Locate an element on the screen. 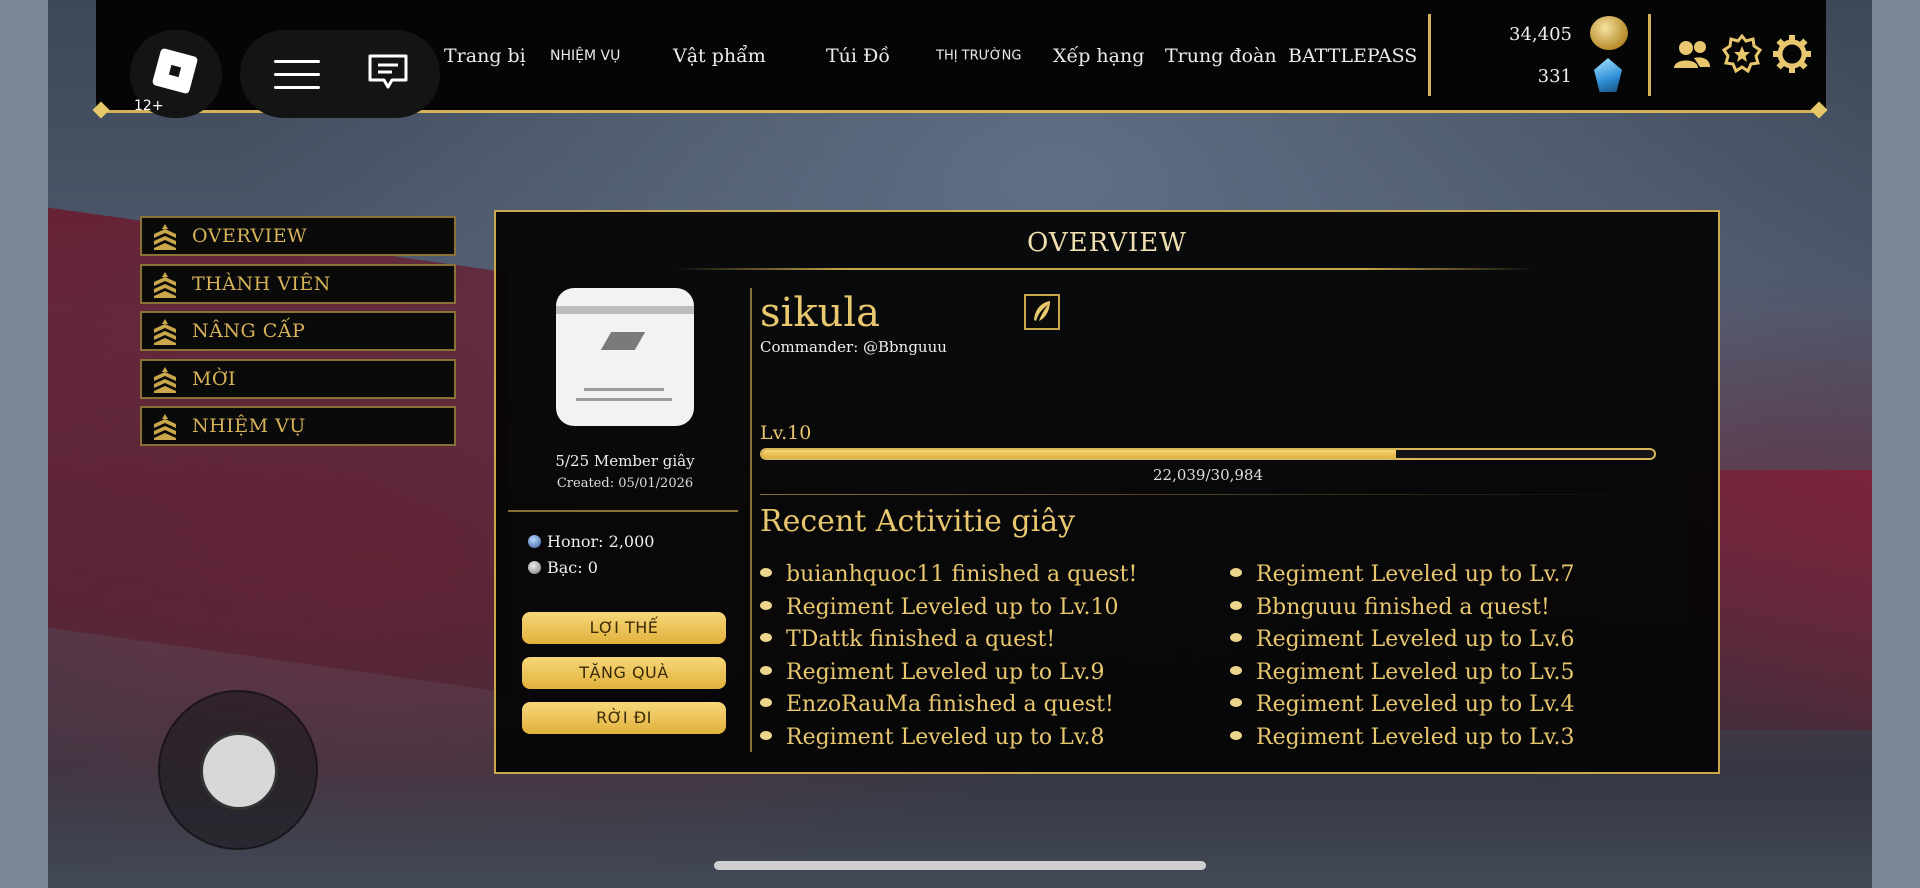  panel-title: OVERVIEW is located at coordinates (1106, 243).